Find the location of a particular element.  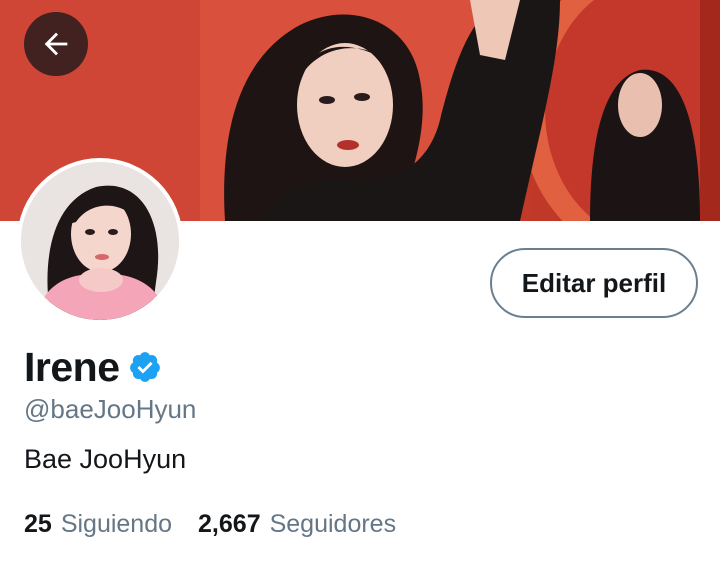

profile-avatar is located at coordinates (100, 241).